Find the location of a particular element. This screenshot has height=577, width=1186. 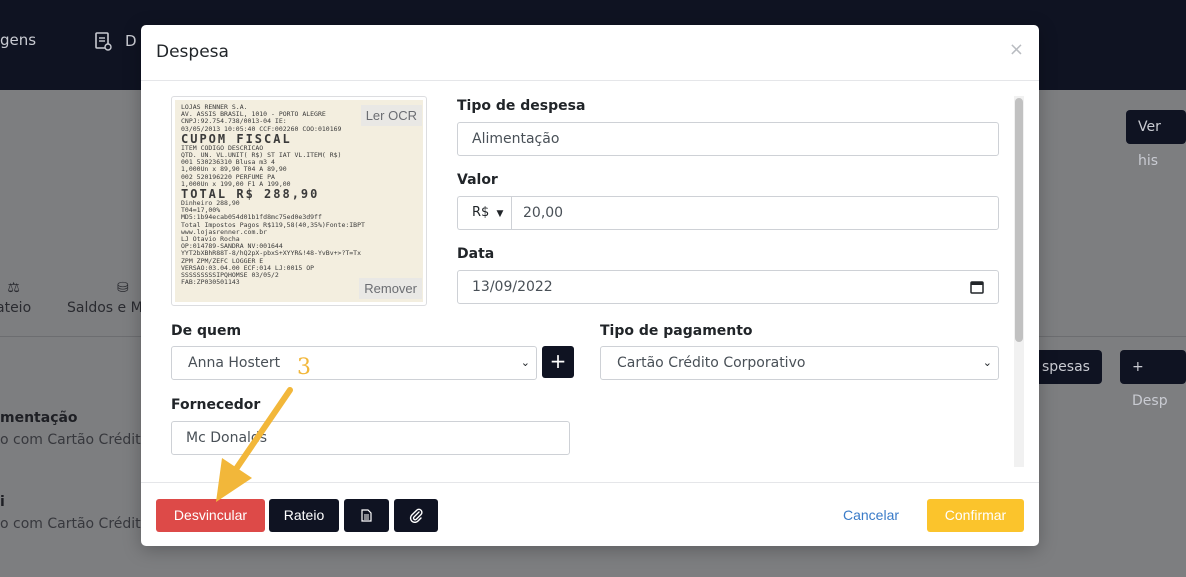

nav-item-label: D is located at coordinates (131, 41).